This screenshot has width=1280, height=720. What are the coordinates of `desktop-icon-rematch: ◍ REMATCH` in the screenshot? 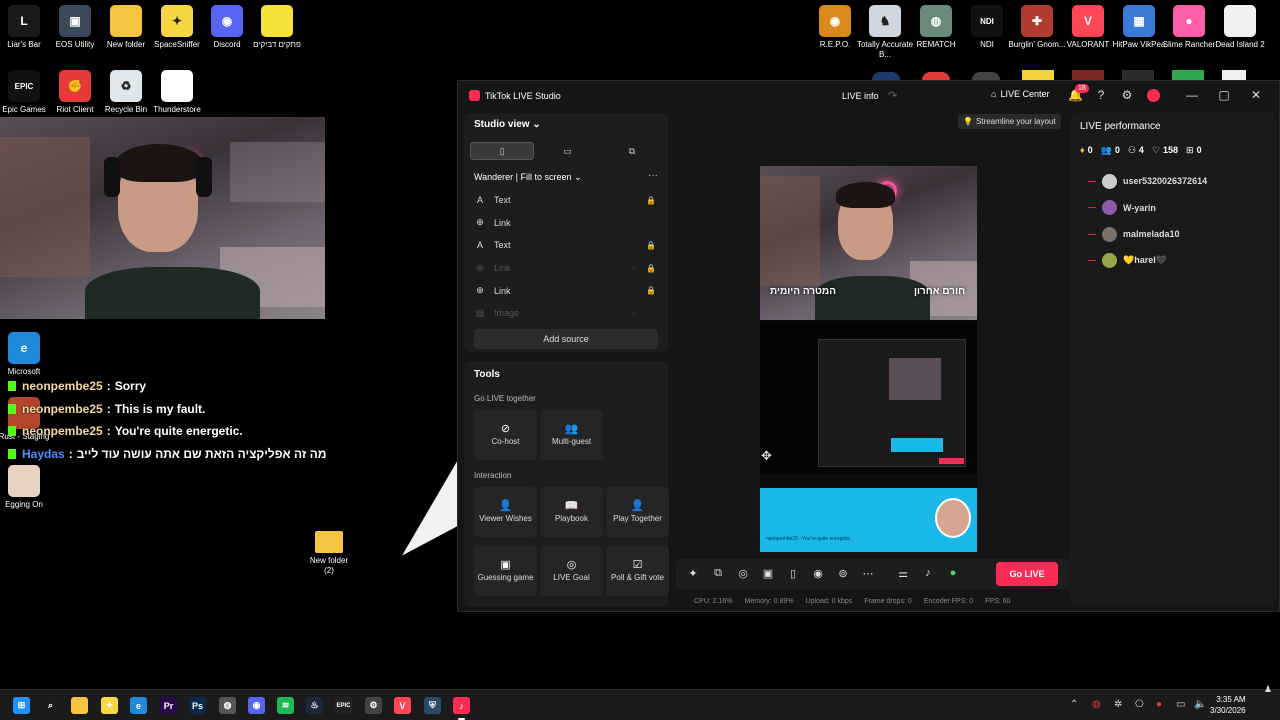 It's located at (936, 27).